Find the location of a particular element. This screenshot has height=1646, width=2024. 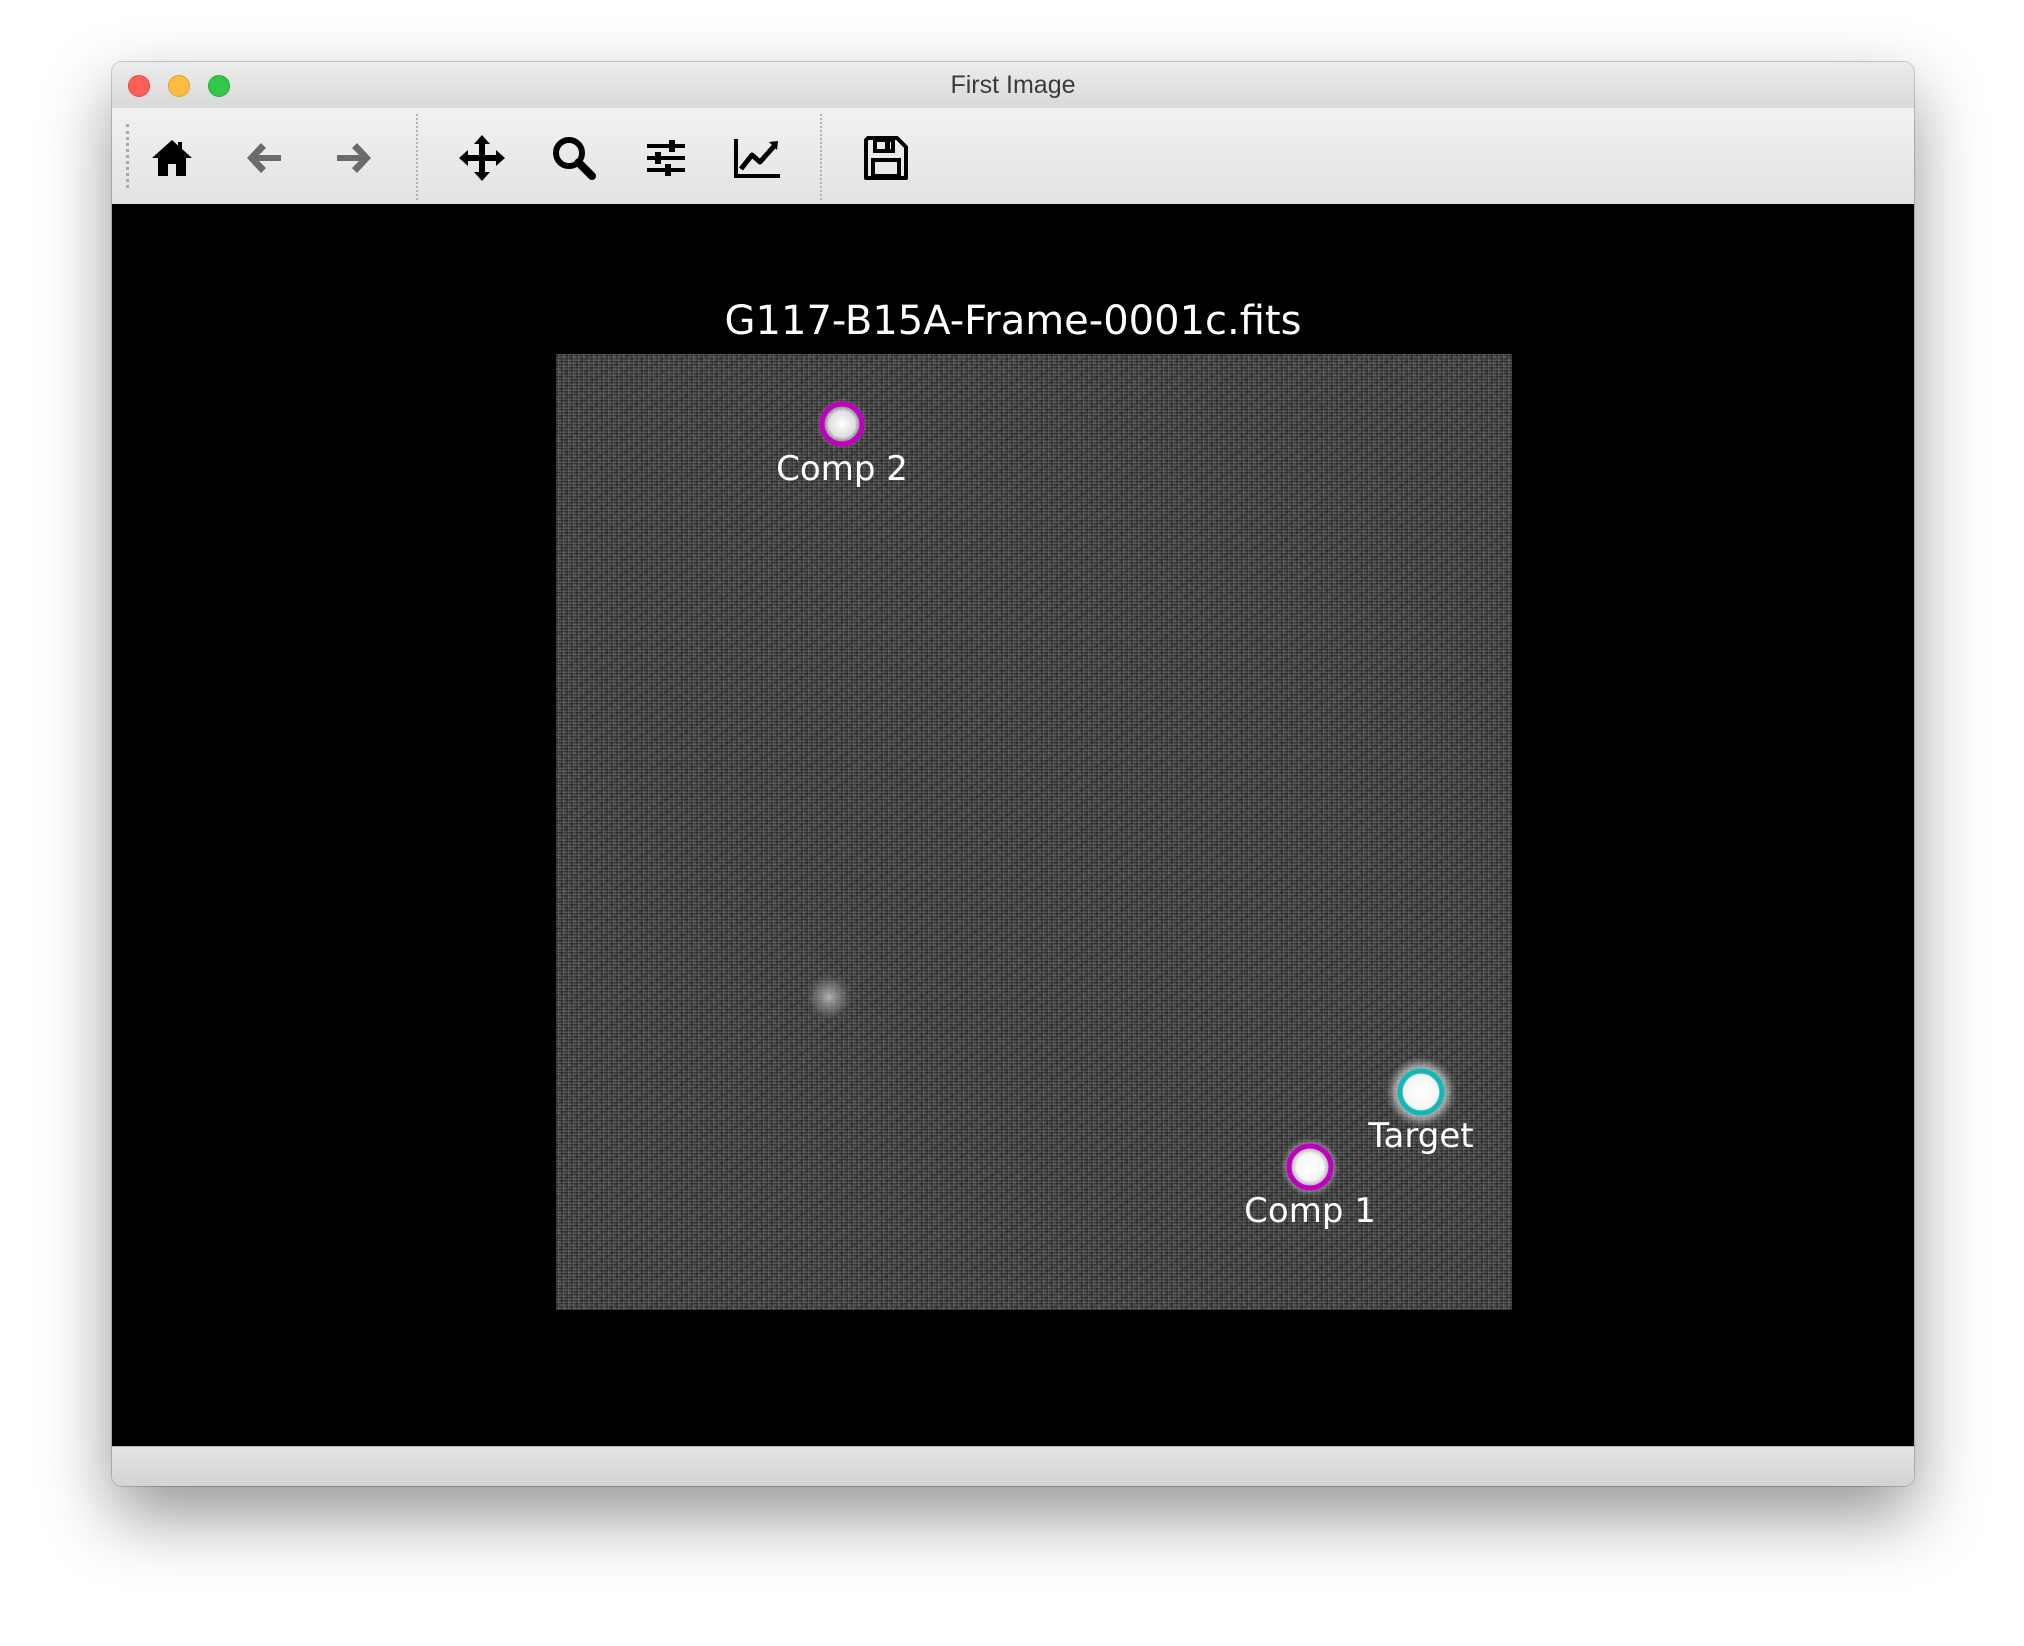

line-chart-icon is located at coordinates (757, 158).